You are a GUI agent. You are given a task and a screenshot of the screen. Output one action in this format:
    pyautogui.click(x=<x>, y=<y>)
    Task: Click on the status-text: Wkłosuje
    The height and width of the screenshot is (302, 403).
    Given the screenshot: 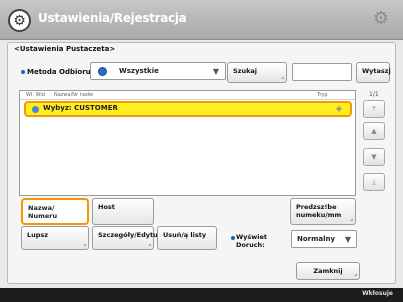 What is the action you would take?
    pyautogui.click(x=377, y=293)
    